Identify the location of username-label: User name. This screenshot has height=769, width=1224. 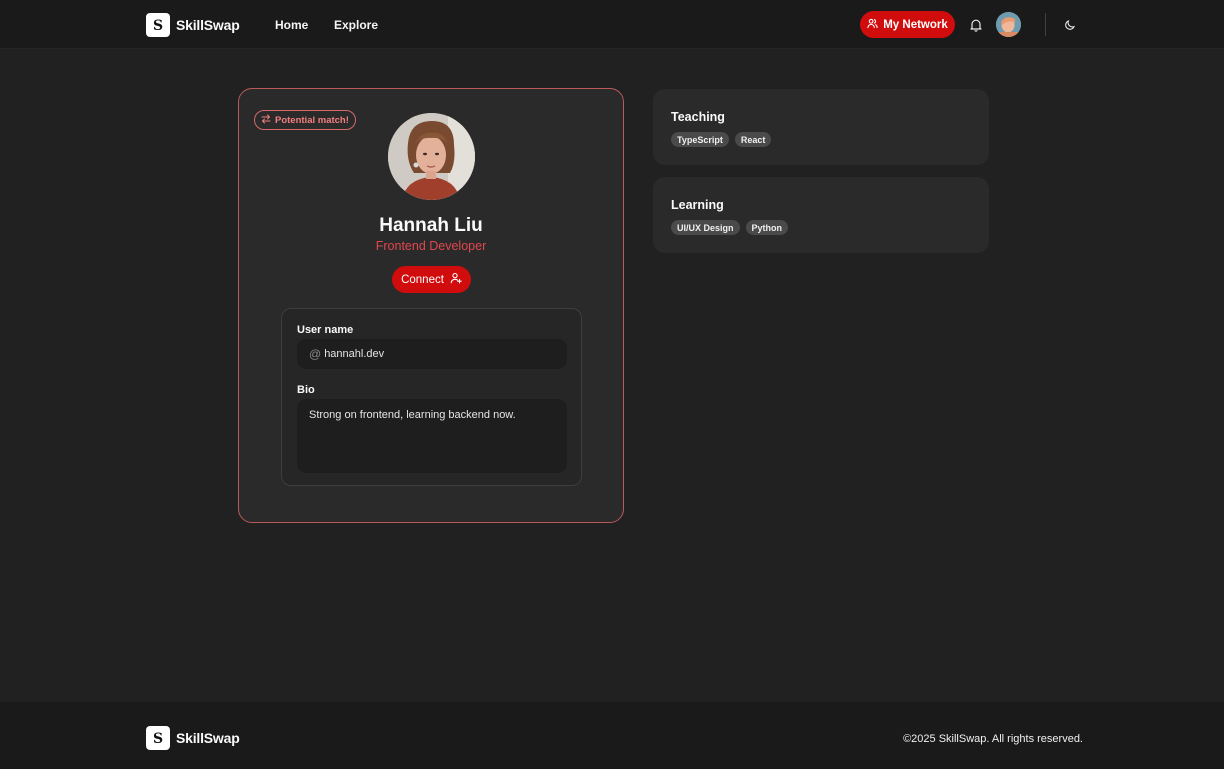
(325, 330).